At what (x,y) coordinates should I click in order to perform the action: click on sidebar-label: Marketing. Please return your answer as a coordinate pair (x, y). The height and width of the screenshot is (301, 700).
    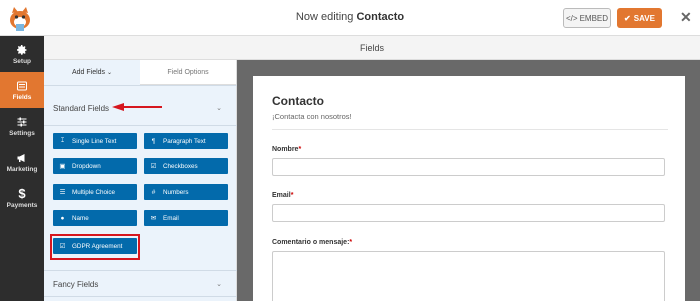
    Looking at the image, I should click on (22, 169).